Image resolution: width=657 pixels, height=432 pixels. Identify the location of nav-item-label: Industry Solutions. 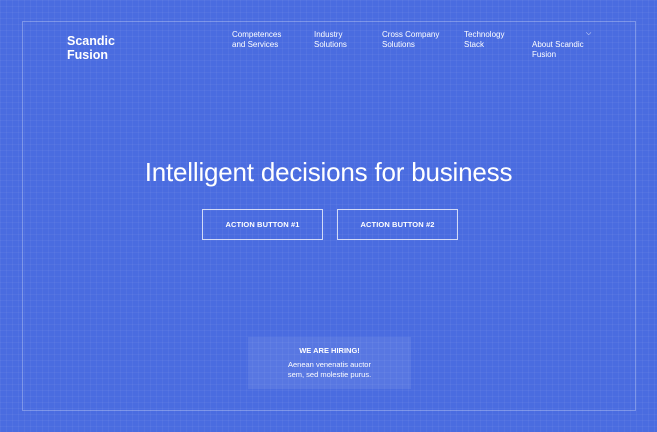
(330, 39).